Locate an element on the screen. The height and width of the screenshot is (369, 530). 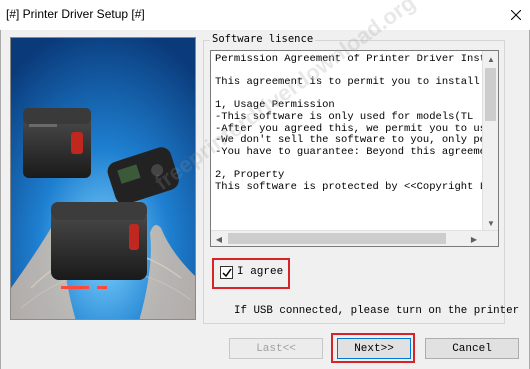
checkmark-icon is located at coordinates (227, 273).